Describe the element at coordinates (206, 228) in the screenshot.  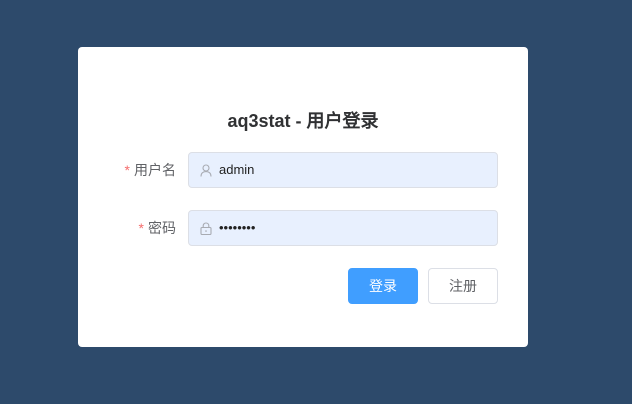
I see `lock-icon` at that location.